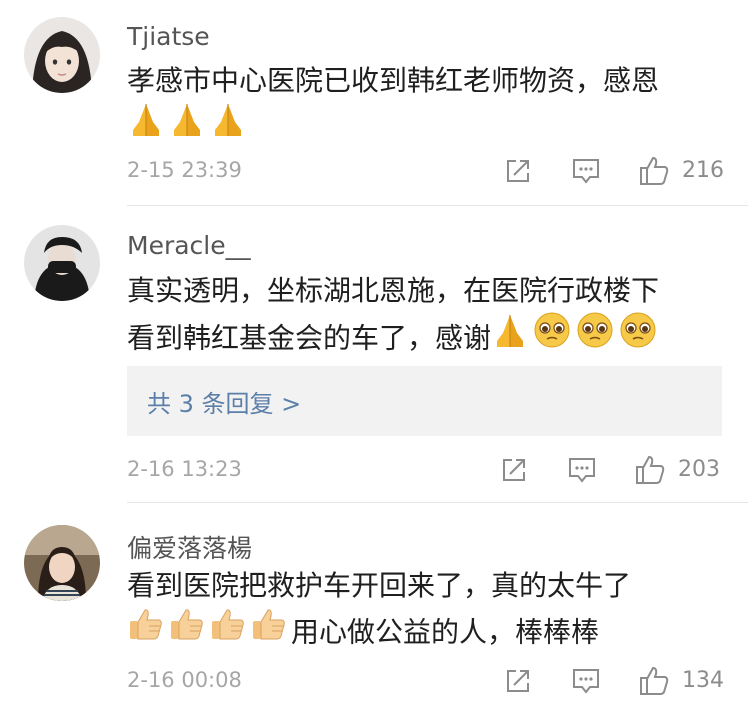  Describe the element at coordinates (184, 680) in the screenshot. I see `timestamp: 2-16 00:08` at that location.